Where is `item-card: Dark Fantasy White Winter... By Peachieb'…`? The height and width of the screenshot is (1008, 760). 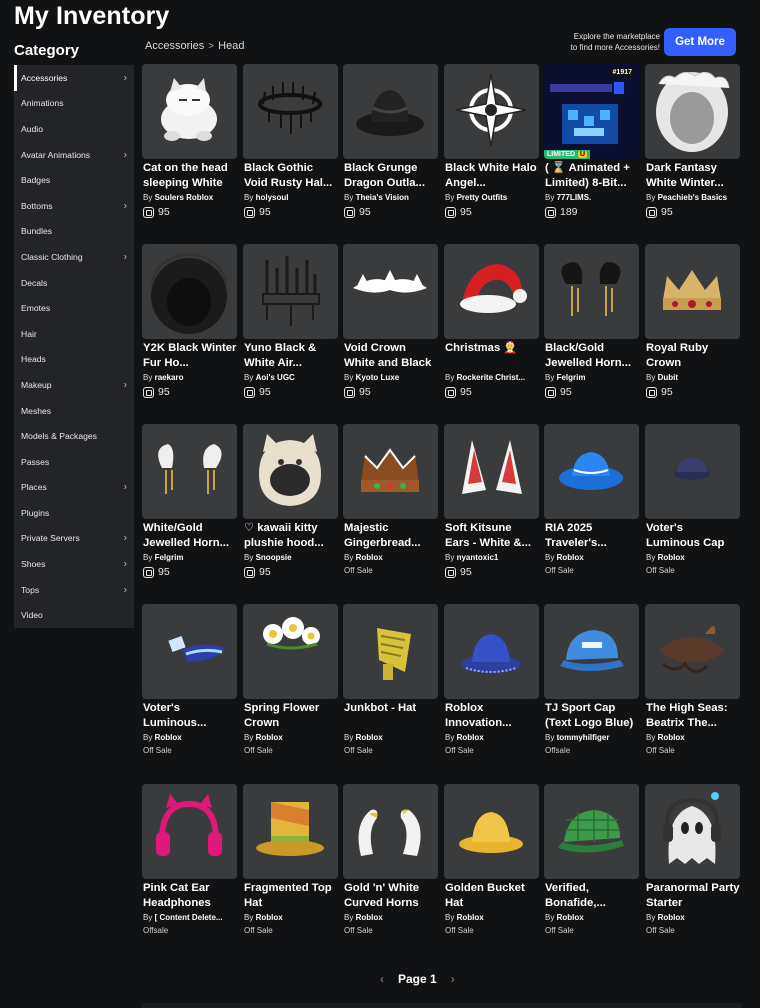
item-card: Dark Fantasy White Winter... By Peachieb'… is located at coordinates (692, 149).